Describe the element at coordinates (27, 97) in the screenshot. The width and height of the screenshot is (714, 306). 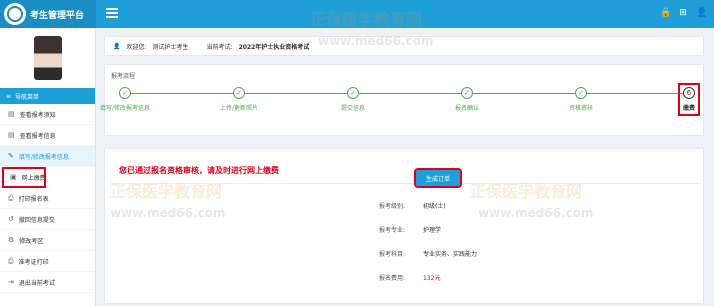
I see `nav-header-label: 导航菜单` at that location.